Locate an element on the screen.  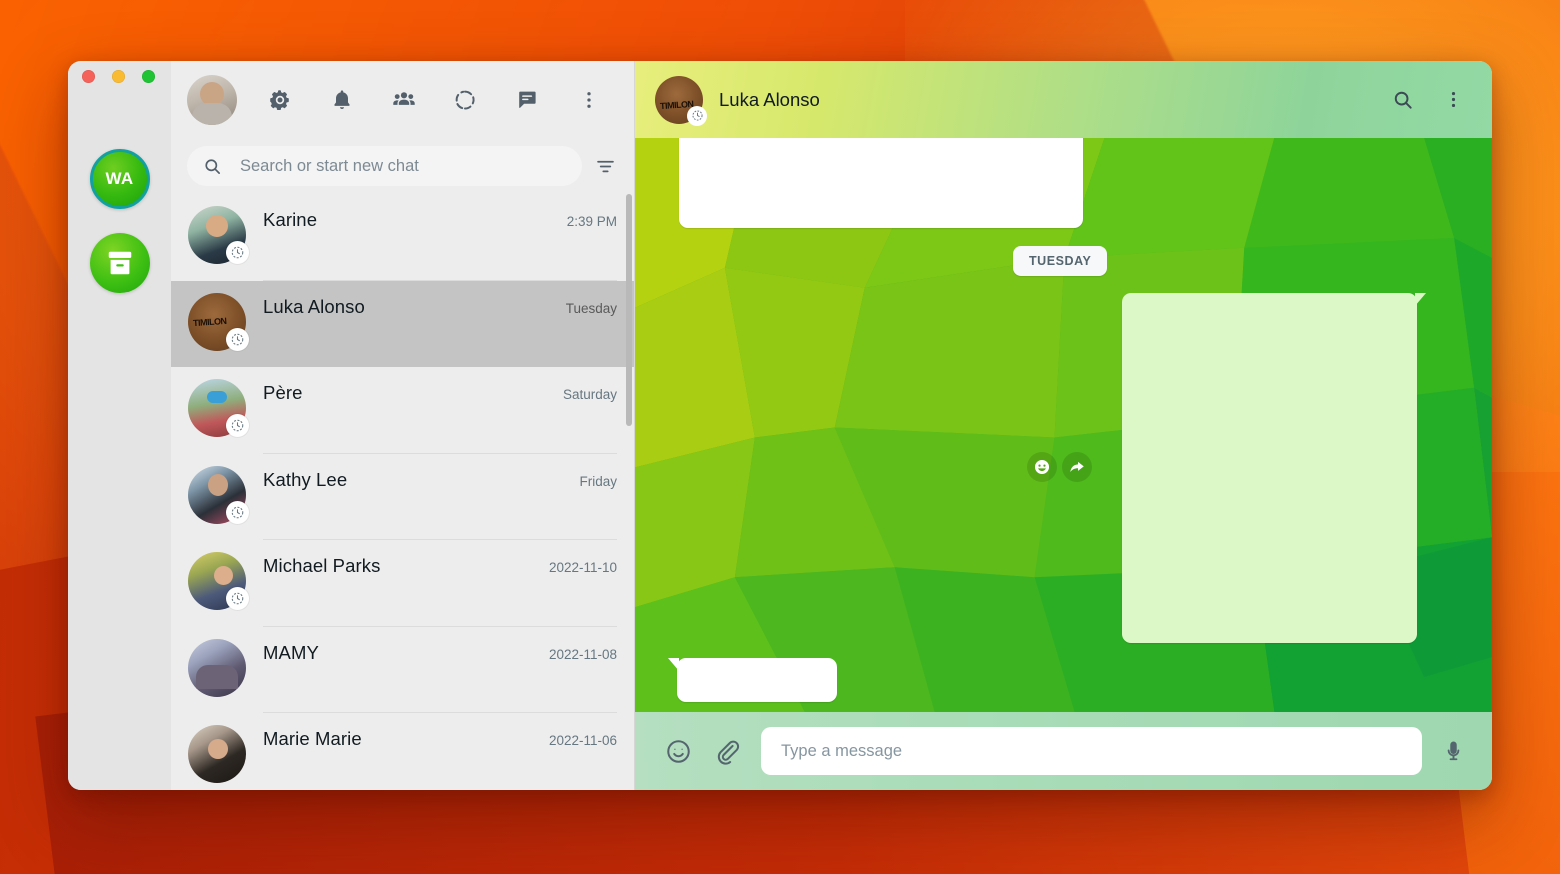
chat-list-toolbar is located at coordinates (402, 99).